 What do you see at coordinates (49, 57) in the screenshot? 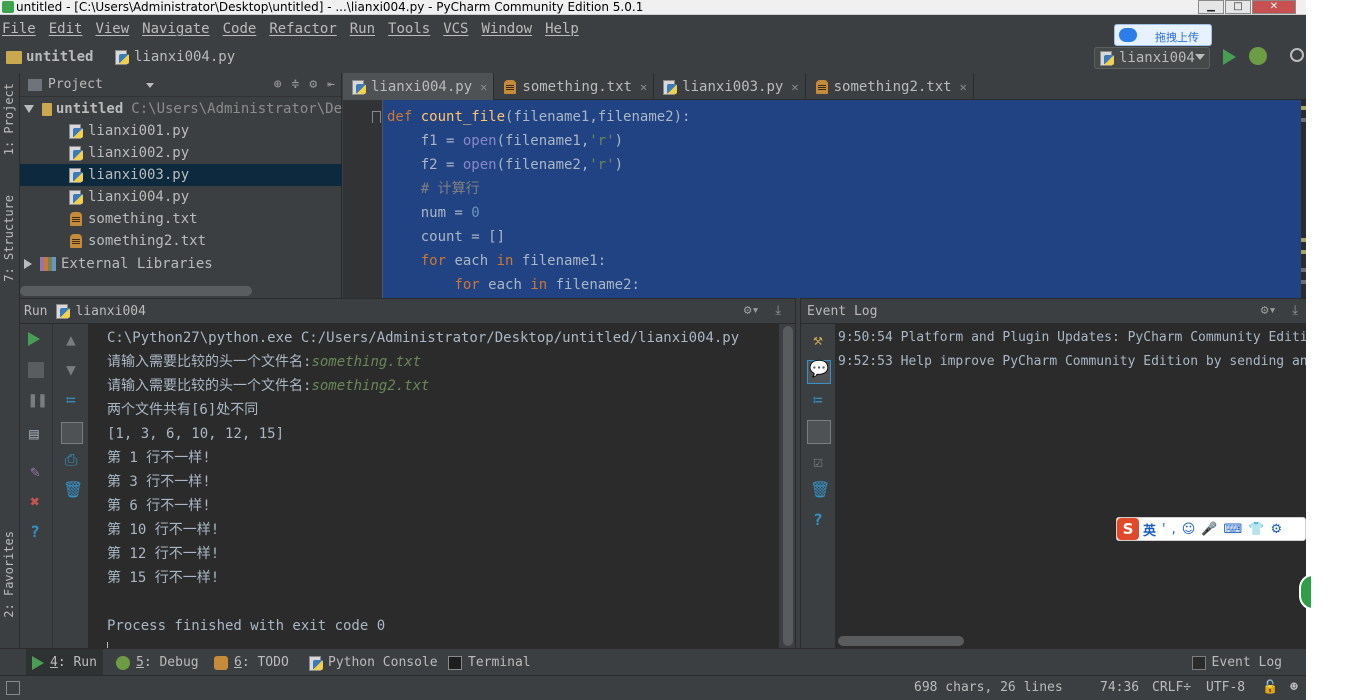
I see `breadcrumb-project: untitled` at bounding box center [49, 57].